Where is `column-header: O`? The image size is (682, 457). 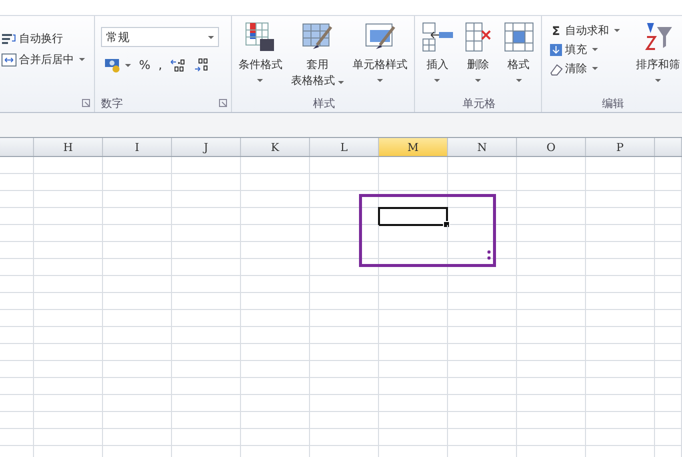
column-header: O is located at coordinates (551, 147).